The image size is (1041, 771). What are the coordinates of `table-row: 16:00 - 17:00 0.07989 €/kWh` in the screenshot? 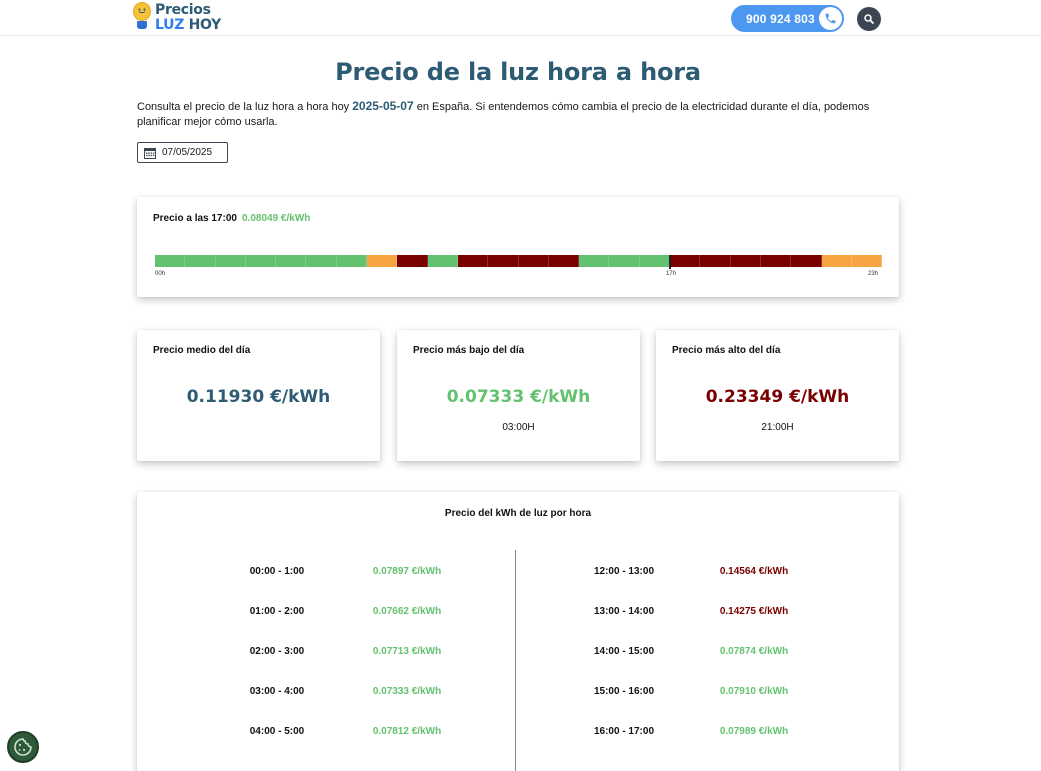 It's located at (689, 733).